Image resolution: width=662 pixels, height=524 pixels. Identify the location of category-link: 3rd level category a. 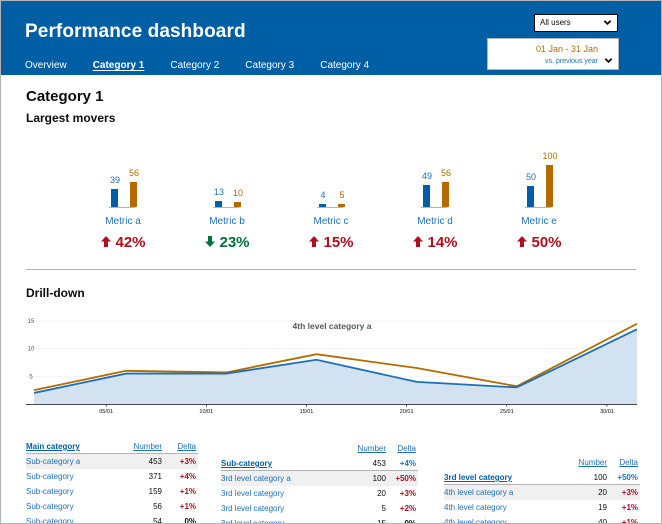
(256, 478).